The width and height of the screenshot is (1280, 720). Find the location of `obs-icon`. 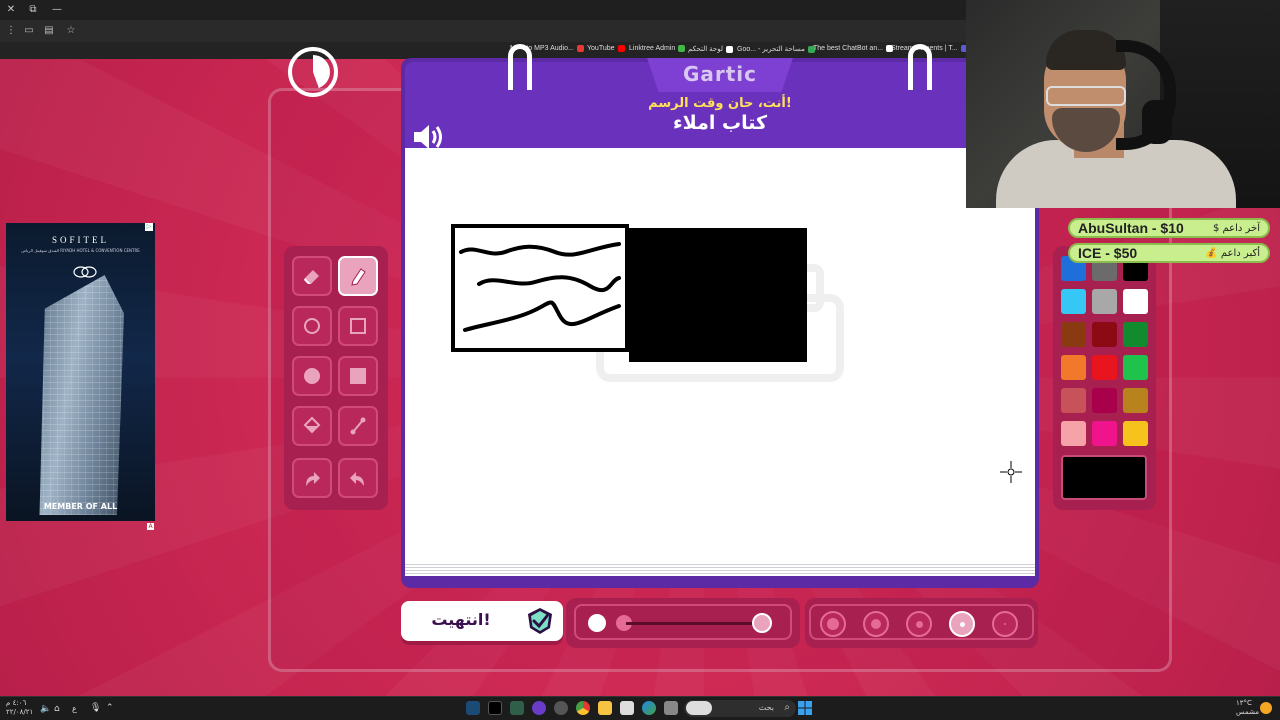

obs-icon is located at coordinates (539, 708).